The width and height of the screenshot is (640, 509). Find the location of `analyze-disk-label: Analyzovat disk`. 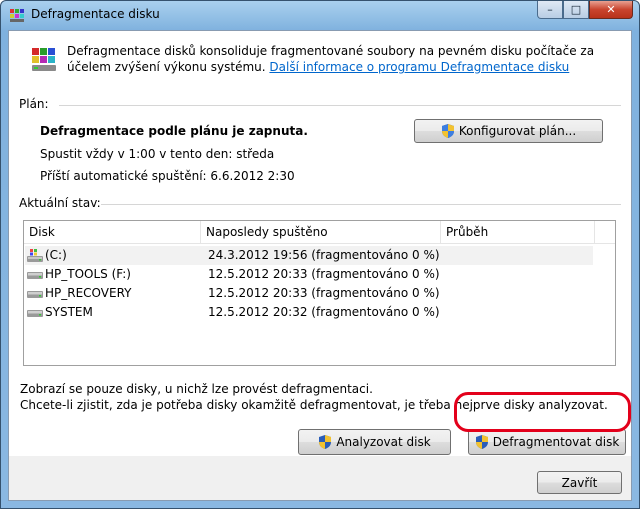

analyze-disk-label: Analyzovat disk is located at coordinates (383, 442).